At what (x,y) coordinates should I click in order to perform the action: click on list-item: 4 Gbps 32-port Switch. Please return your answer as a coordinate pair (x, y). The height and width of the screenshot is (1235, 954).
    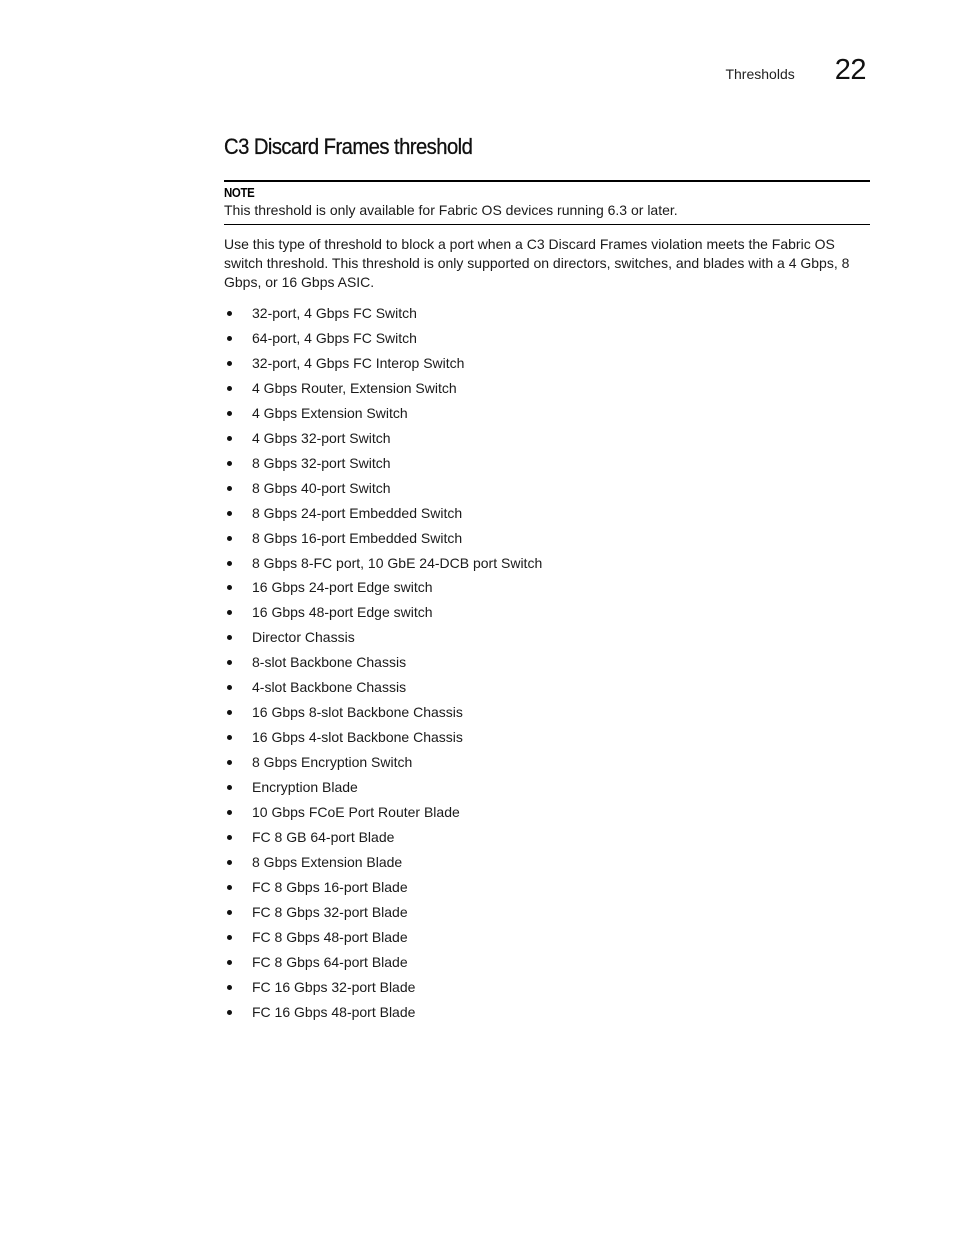
    Looking at the image, I should click on (547, 438).